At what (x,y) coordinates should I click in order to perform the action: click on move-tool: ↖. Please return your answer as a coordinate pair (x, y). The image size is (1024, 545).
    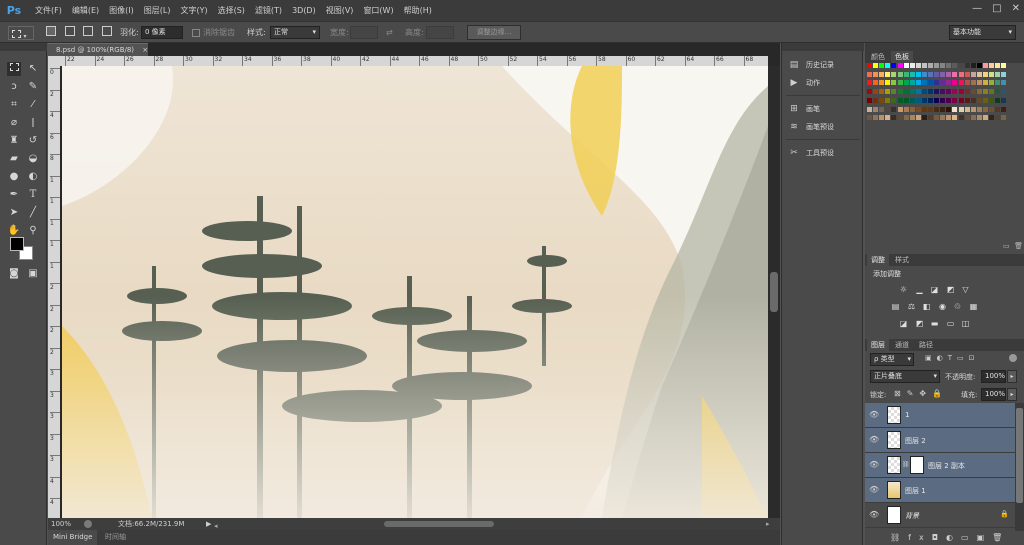
    Looking at the image, I should click on (33, 69).